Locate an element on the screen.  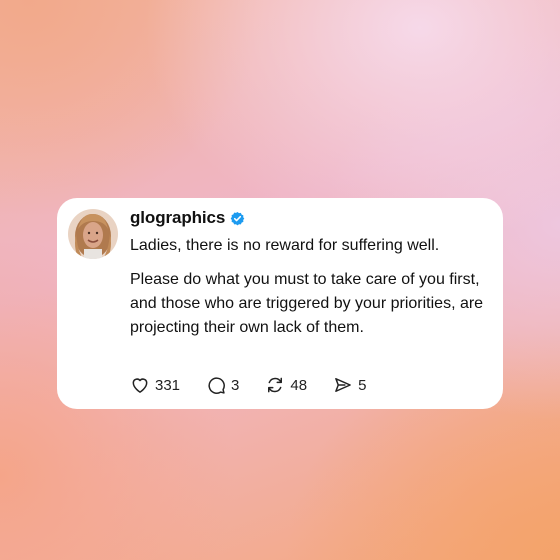
send-icon is located at coordinates (343, 385).